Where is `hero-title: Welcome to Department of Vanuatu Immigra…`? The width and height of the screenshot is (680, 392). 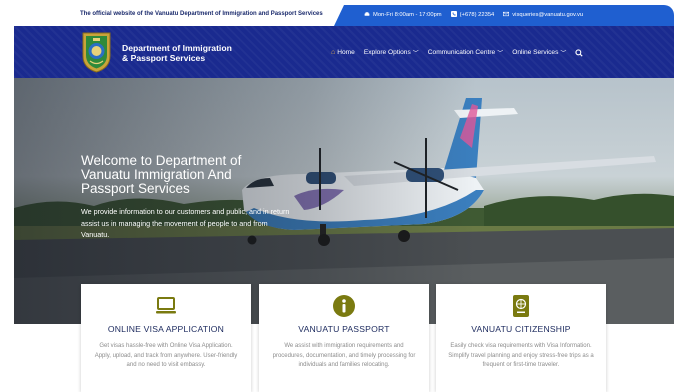
hero-title: Welcome to Department of Vanuatu Immigra… is located at coordinates (161, 174).